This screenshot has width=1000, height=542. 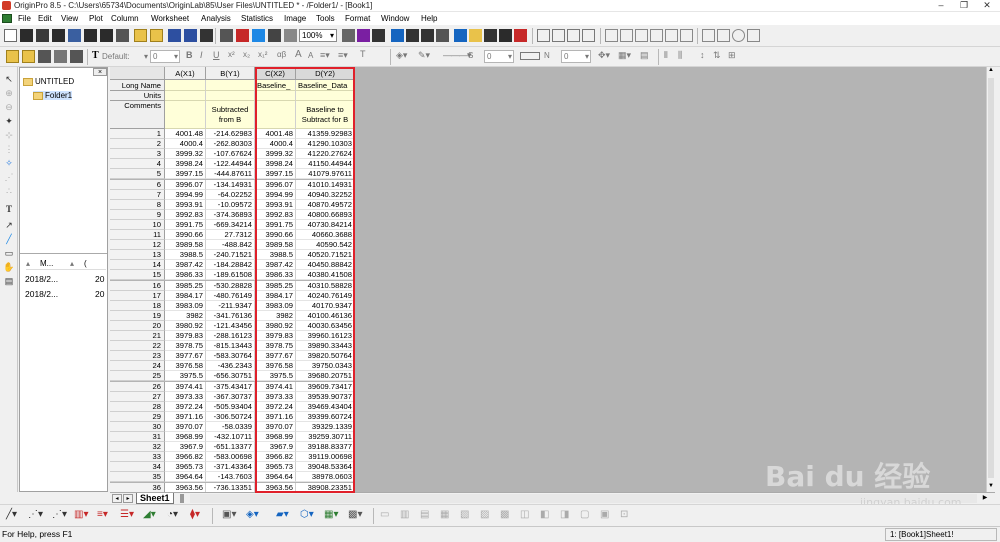 What do you see at coordinates (325, 325) in the screenshot?
I see `table-cell: 40030.63456` at bounding box center [325, 325].